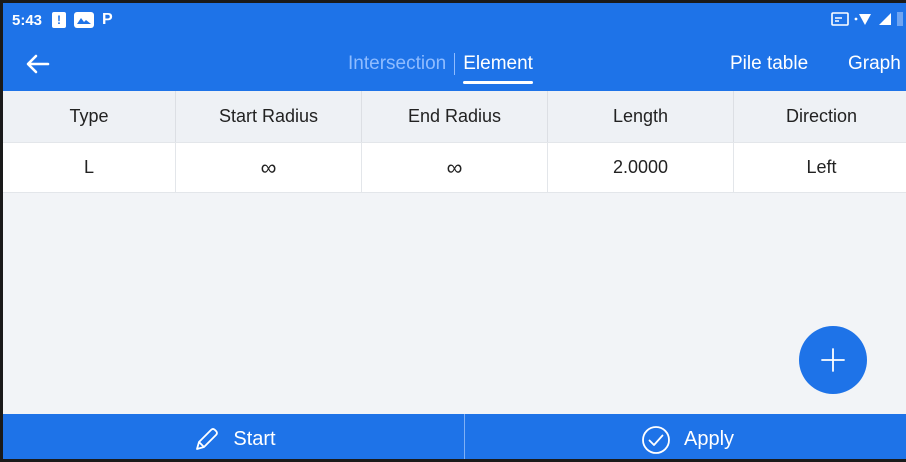 The width and height of the screenshot is (906, 462). Describe the element at coordinates (89, 116) in the screenshot. I see `column-header-type: Type` at that location.